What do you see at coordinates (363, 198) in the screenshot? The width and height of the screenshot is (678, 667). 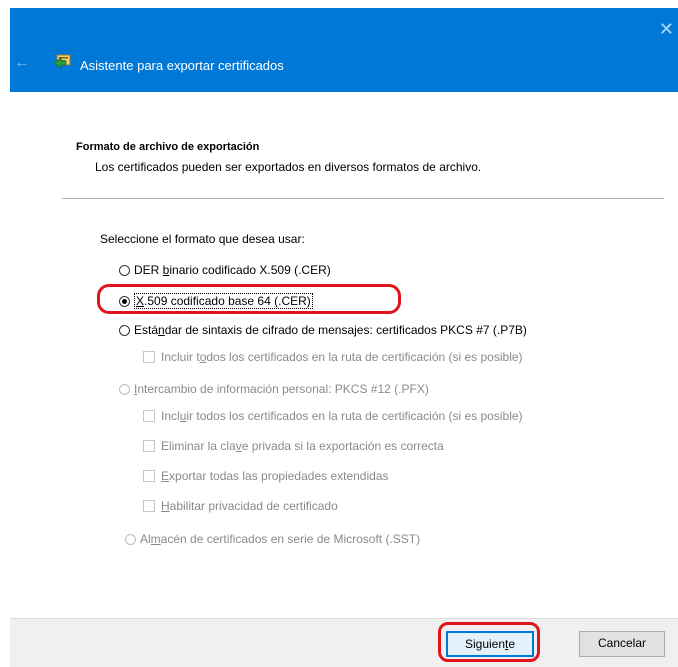 I see `header-divider` at bounding box center [363, 198].